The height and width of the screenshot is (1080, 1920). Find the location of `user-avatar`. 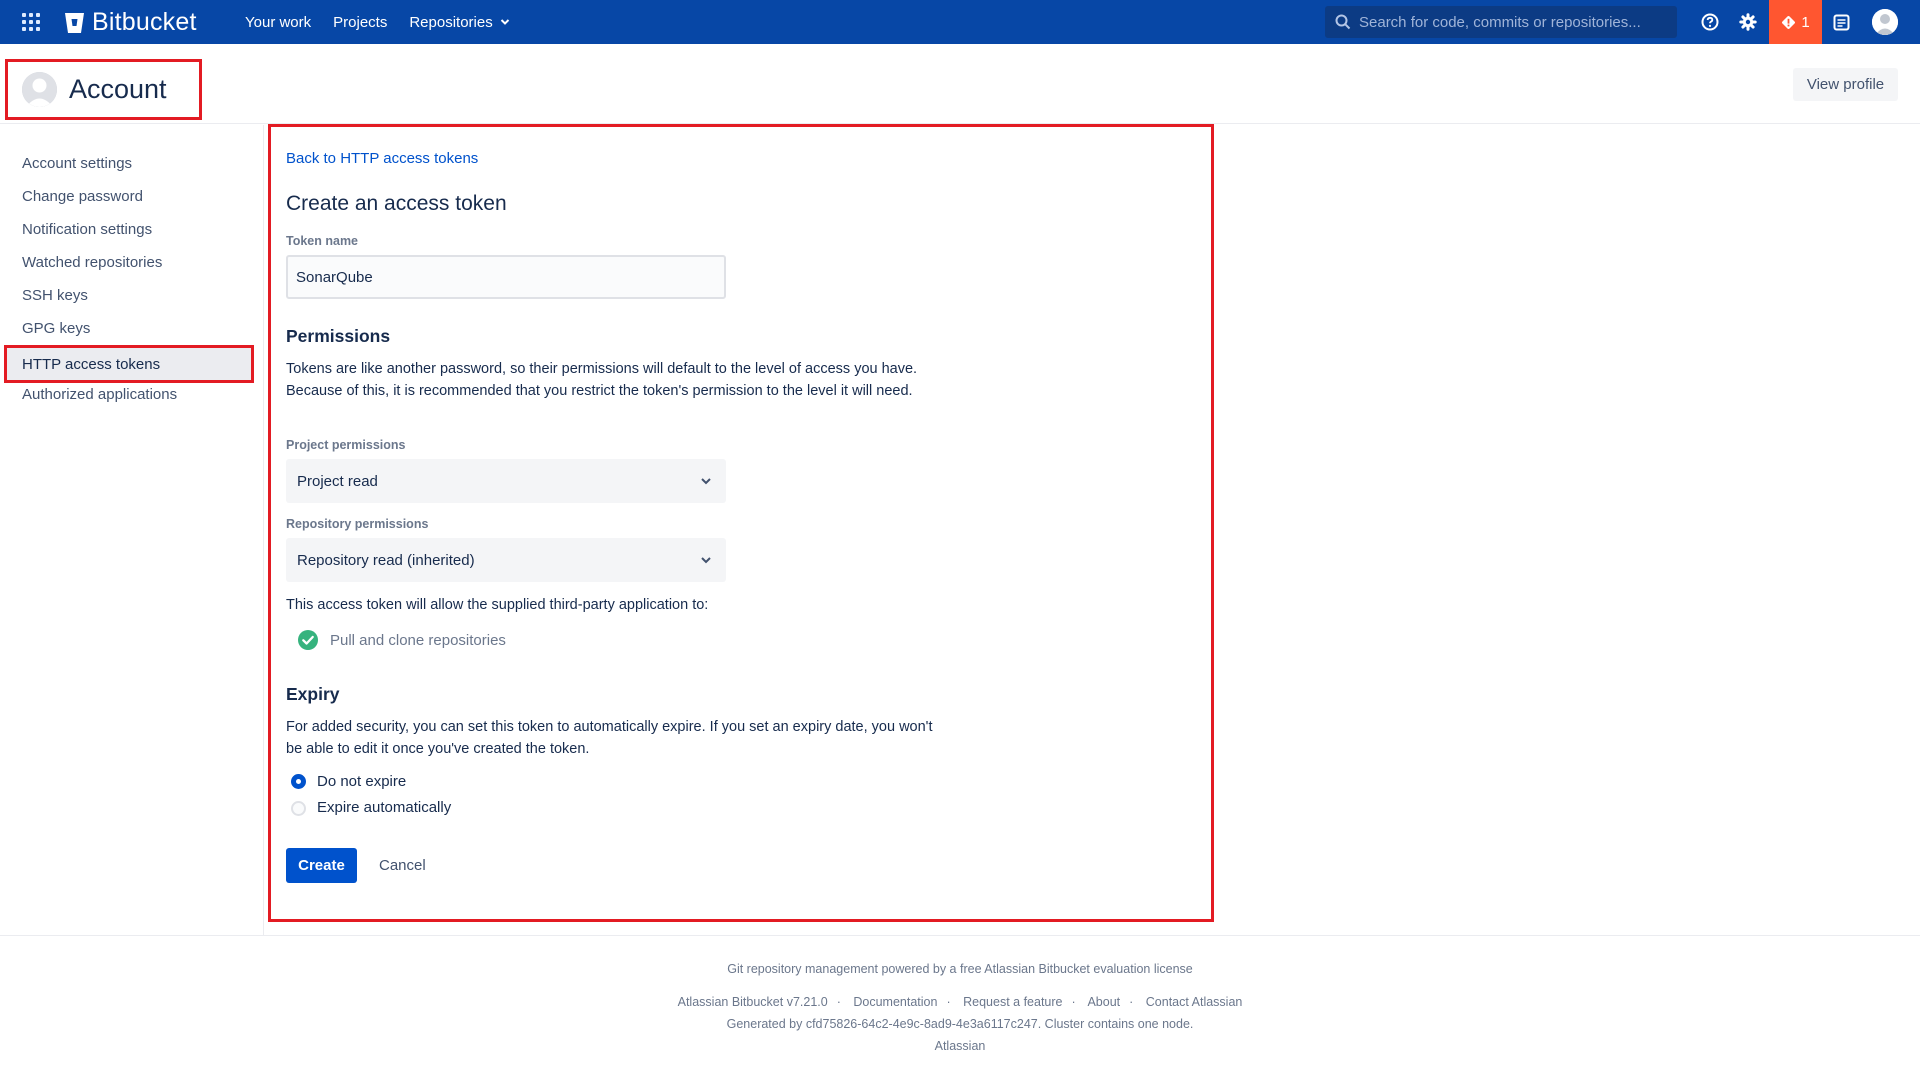

user-avatar is located at coordinates (1885, 22).